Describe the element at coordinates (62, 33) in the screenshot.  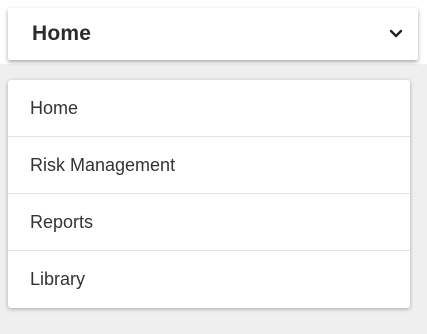
I see `selected-section-label: Home` at that location.